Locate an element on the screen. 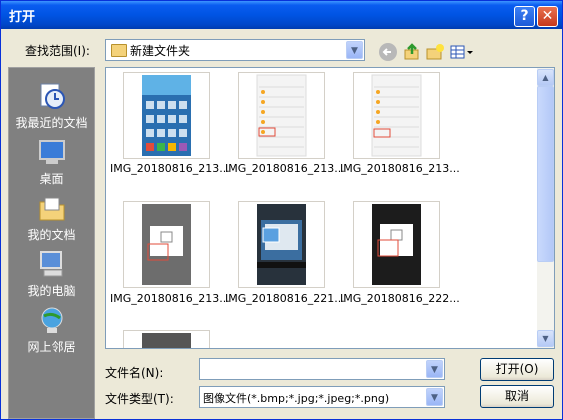 The width and height of the screenshot is (563, 420). file-name-label: 文件名(N): is located at coordinates (134, 373).